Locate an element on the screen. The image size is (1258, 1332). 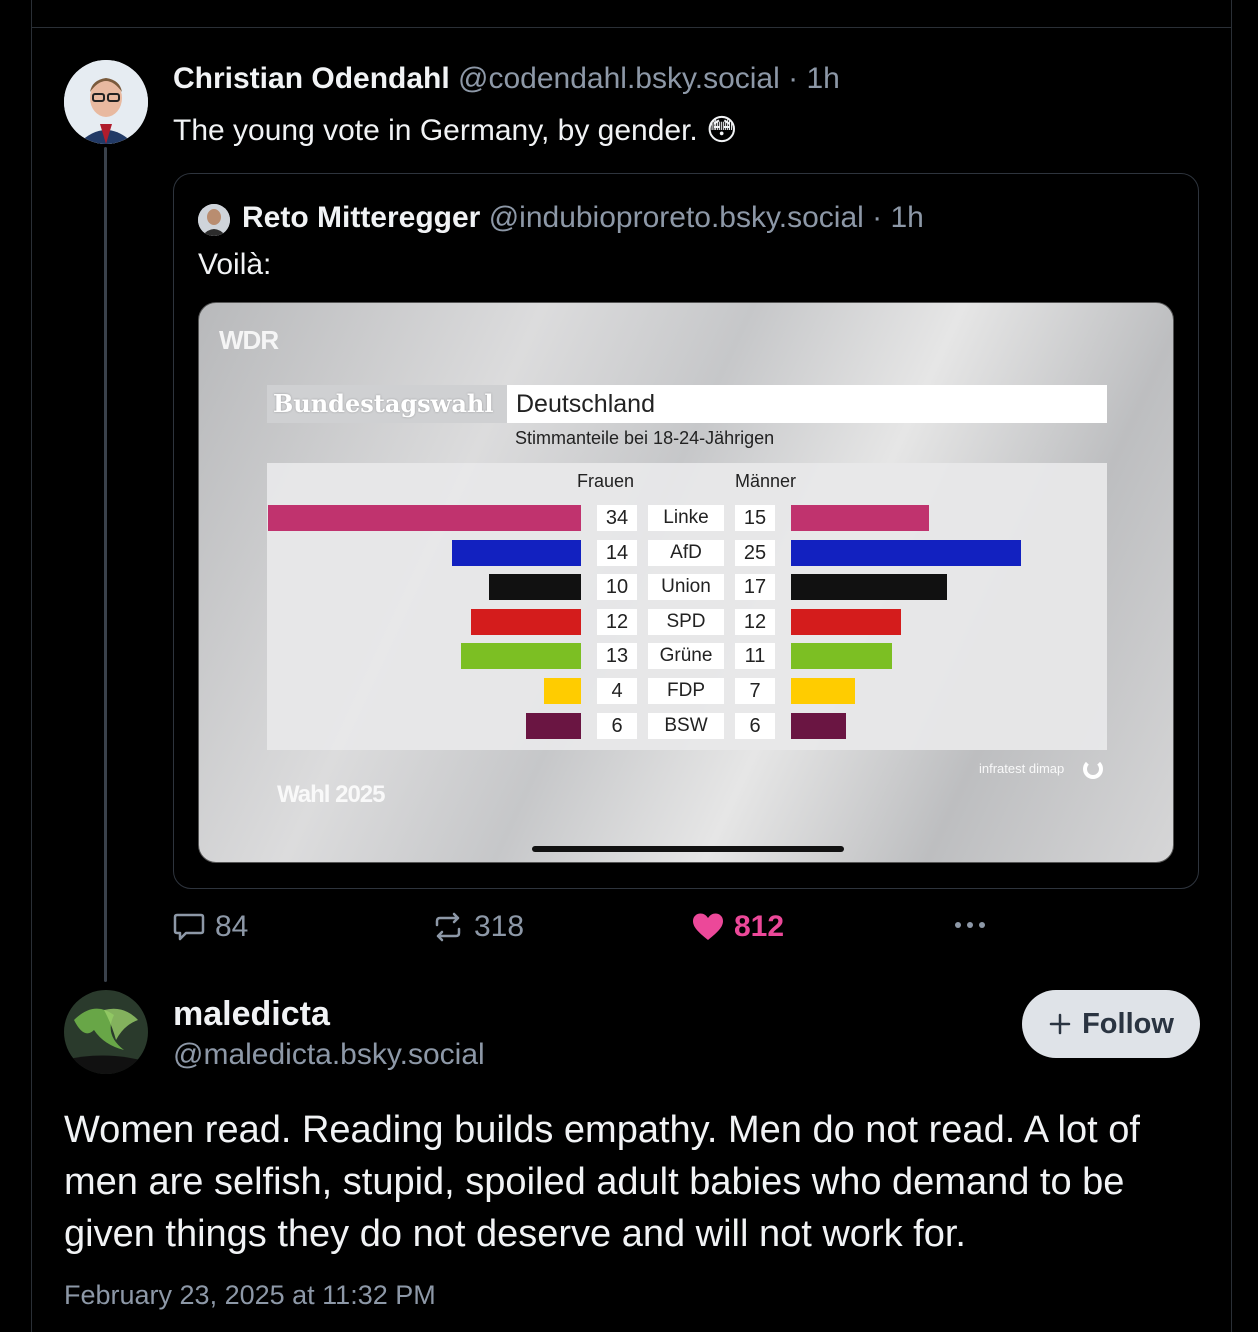
legend-maenner: Männer is located at coordinates (766, 481).